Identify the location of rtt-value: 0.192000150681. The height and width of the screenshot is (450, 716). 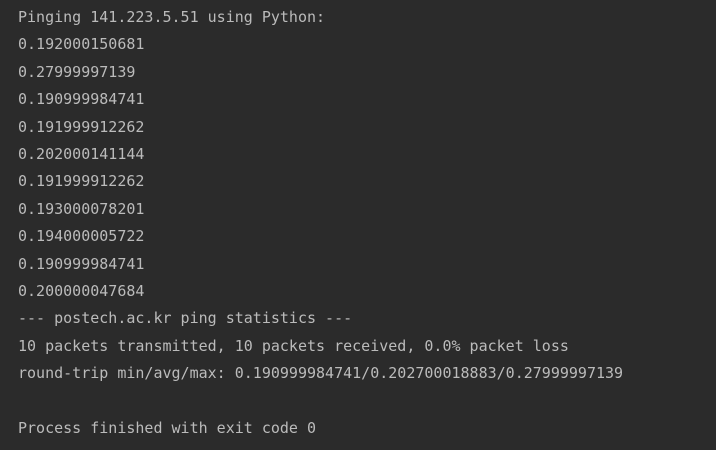
(81, 44).